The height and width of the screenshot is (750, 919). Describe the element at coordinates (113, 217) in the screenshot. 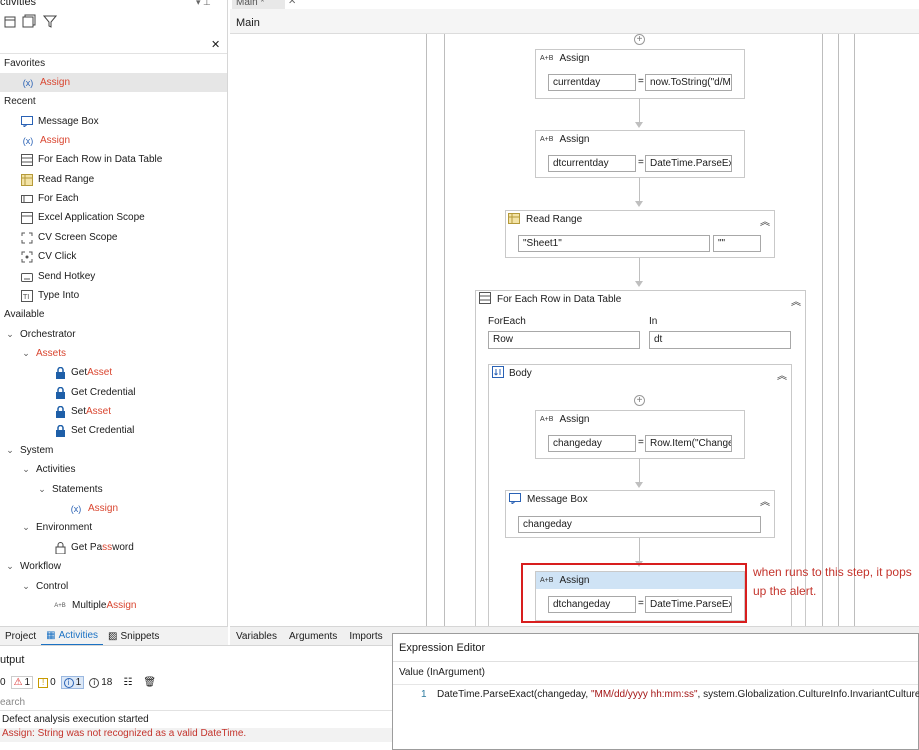

I see `recent-item: Excel Application Scope` at that location.